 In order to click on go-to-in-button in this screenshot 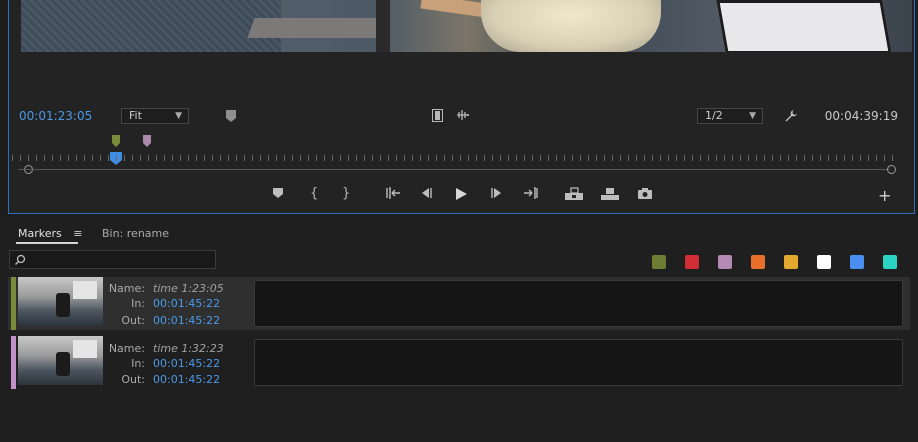, I will do `click(393, 194)`.